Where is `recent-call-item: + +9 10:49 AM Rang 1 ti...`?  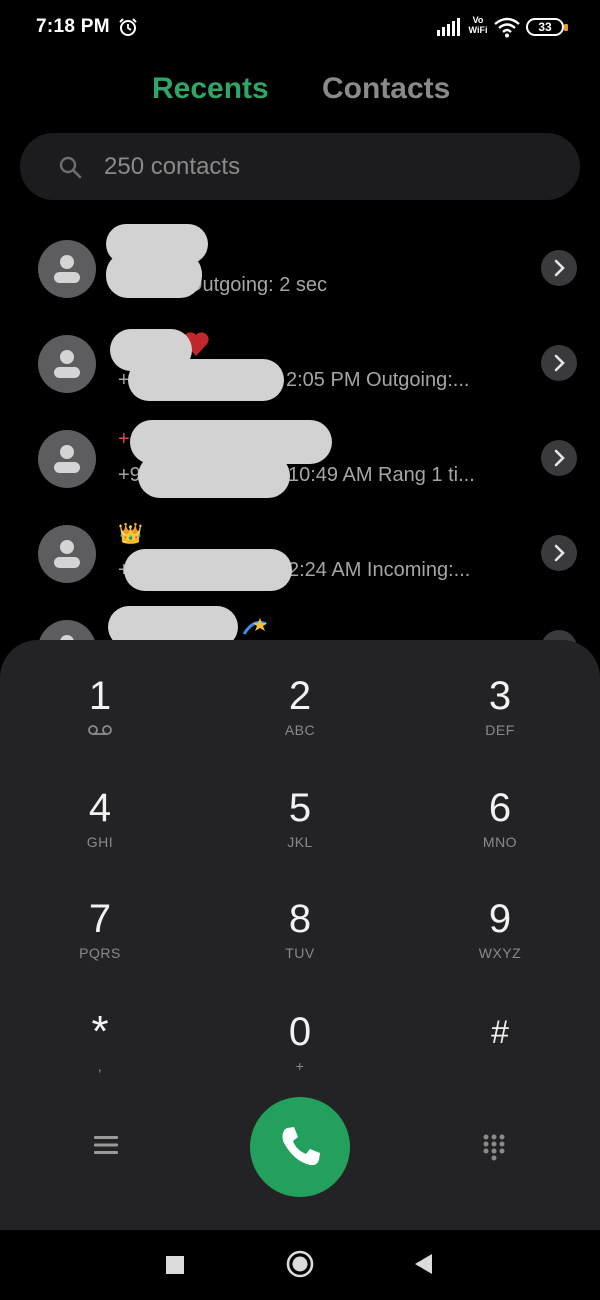
recent-call-item: + +9 10:49 AM Rang 1 ti... is located at coordinates (300, 472).